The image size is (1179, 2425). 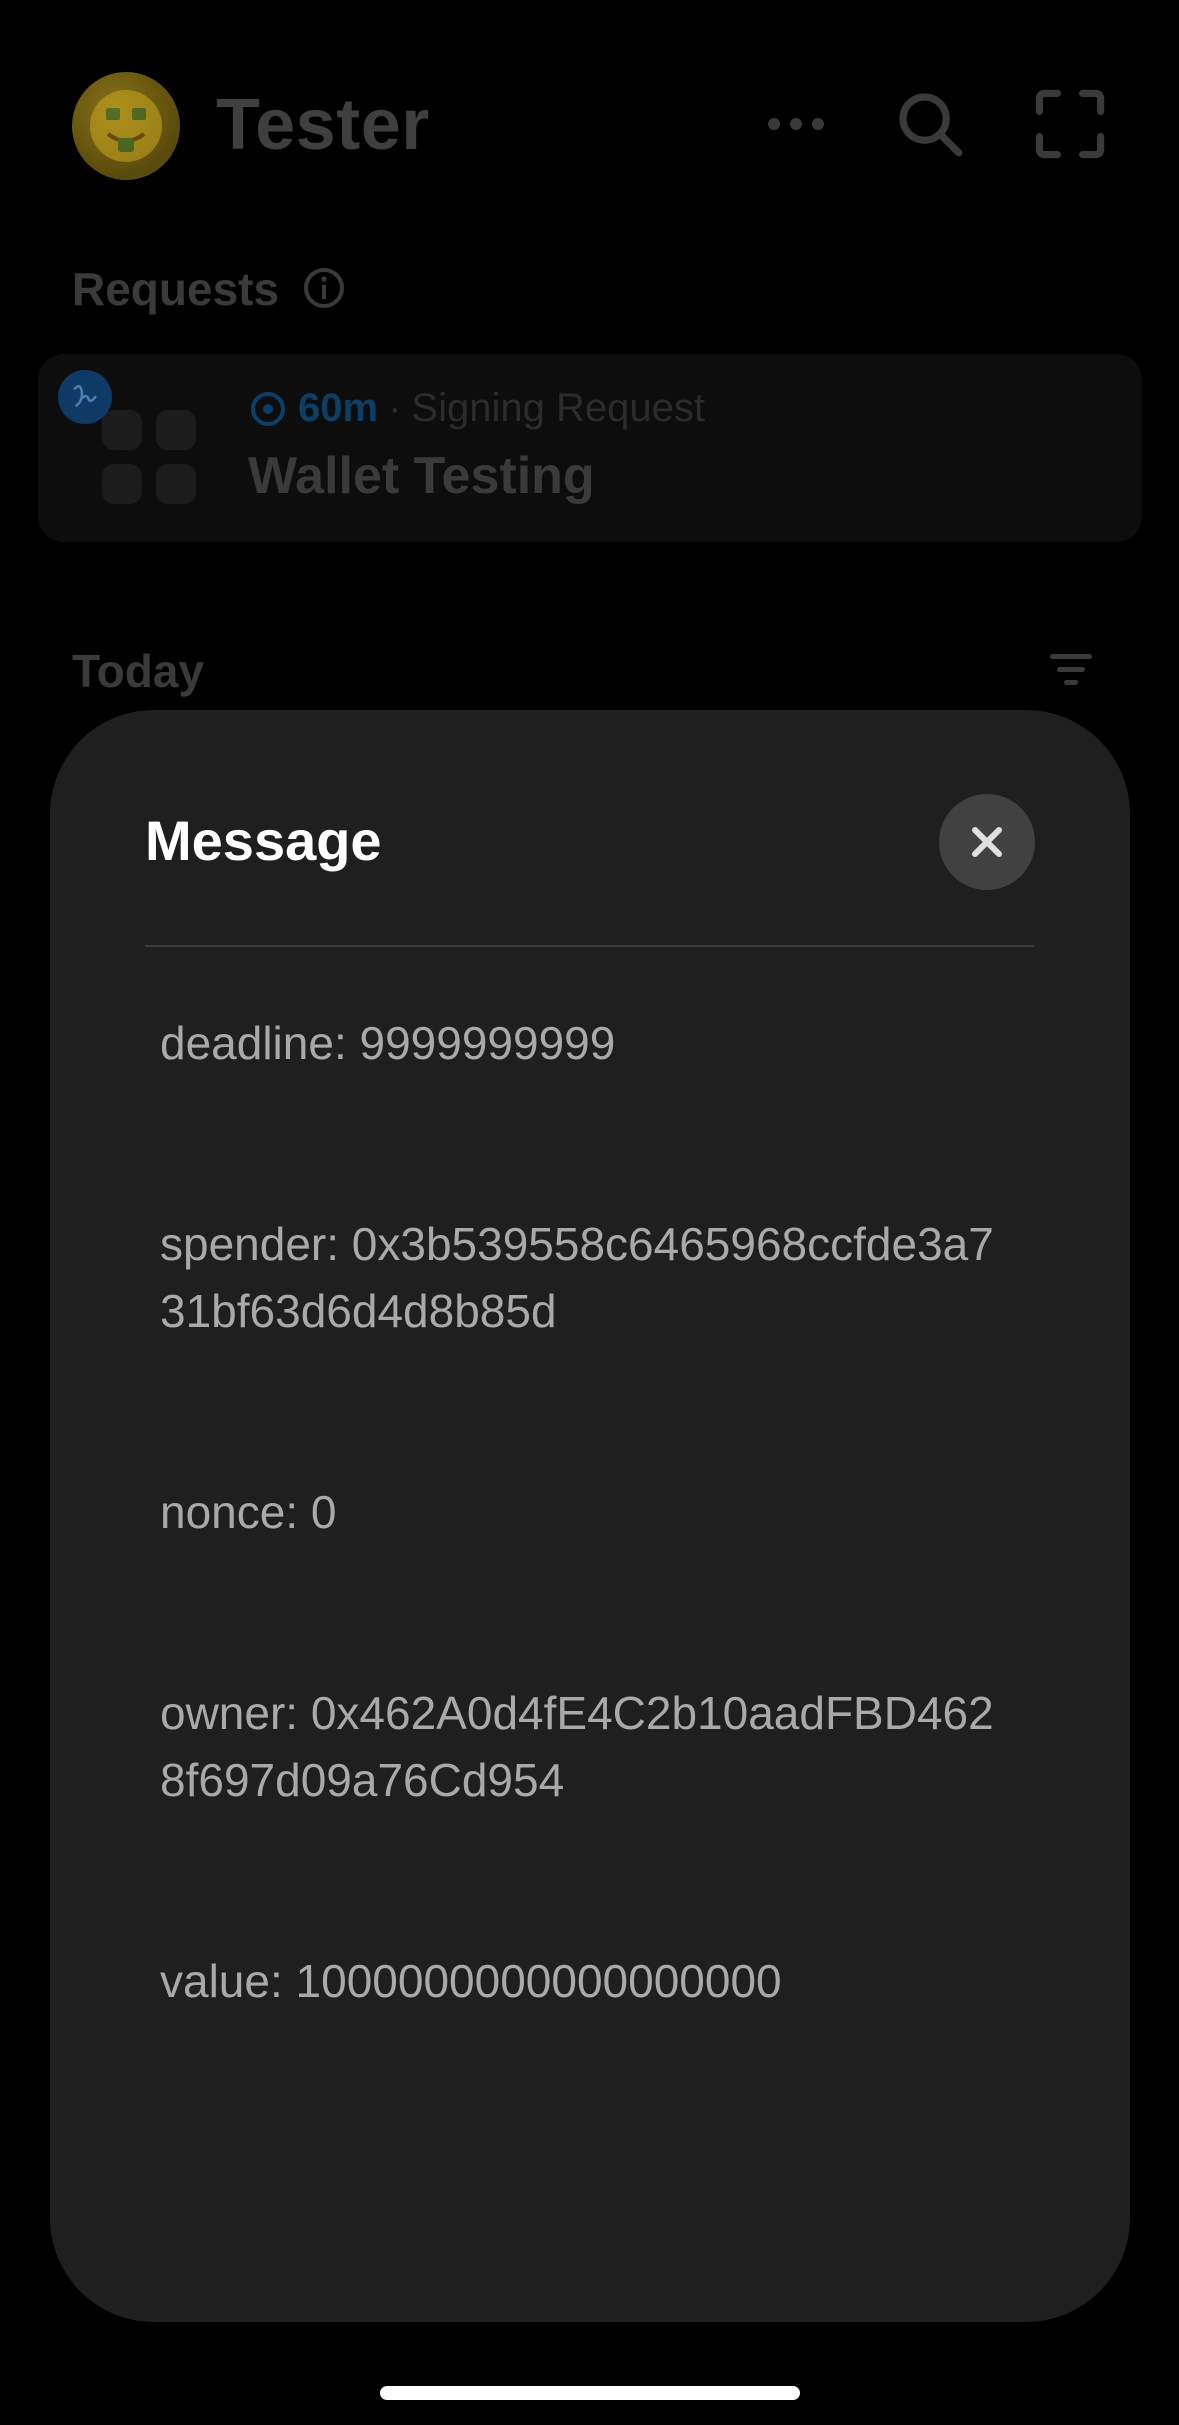 I want to click on requests-label: Requests, so click(x=176, y=289).